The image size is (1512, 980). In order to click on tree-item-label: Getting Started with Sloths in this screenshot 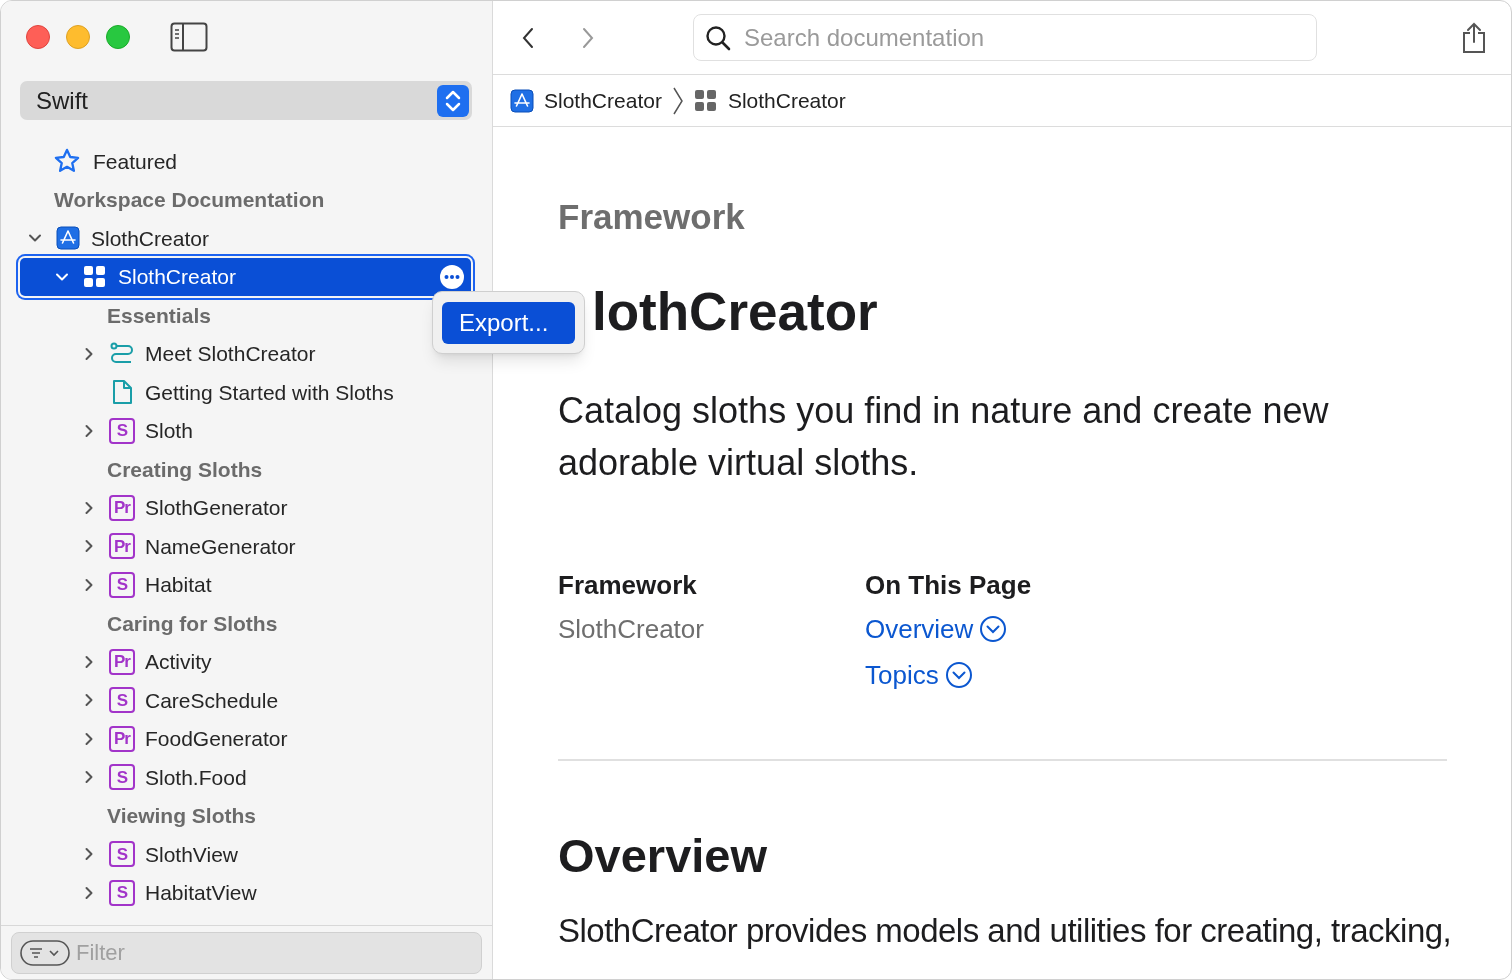, I will do `click(269, 392)`.